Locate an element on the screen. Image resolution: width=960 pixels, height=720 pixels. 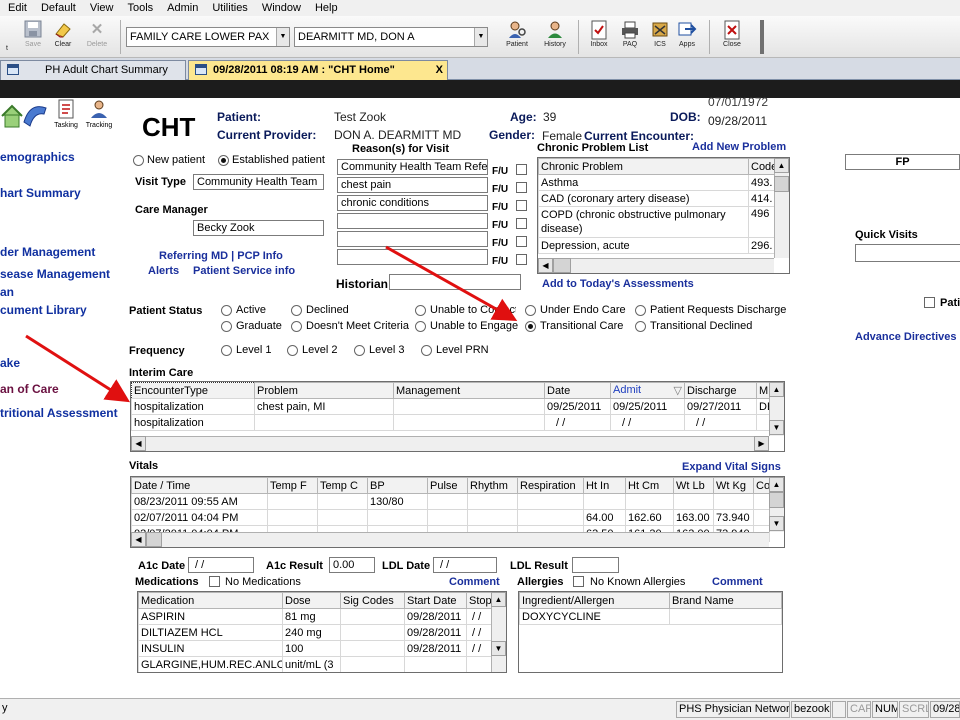
column-header: Wt Lb is located at coordinates (693, 485).